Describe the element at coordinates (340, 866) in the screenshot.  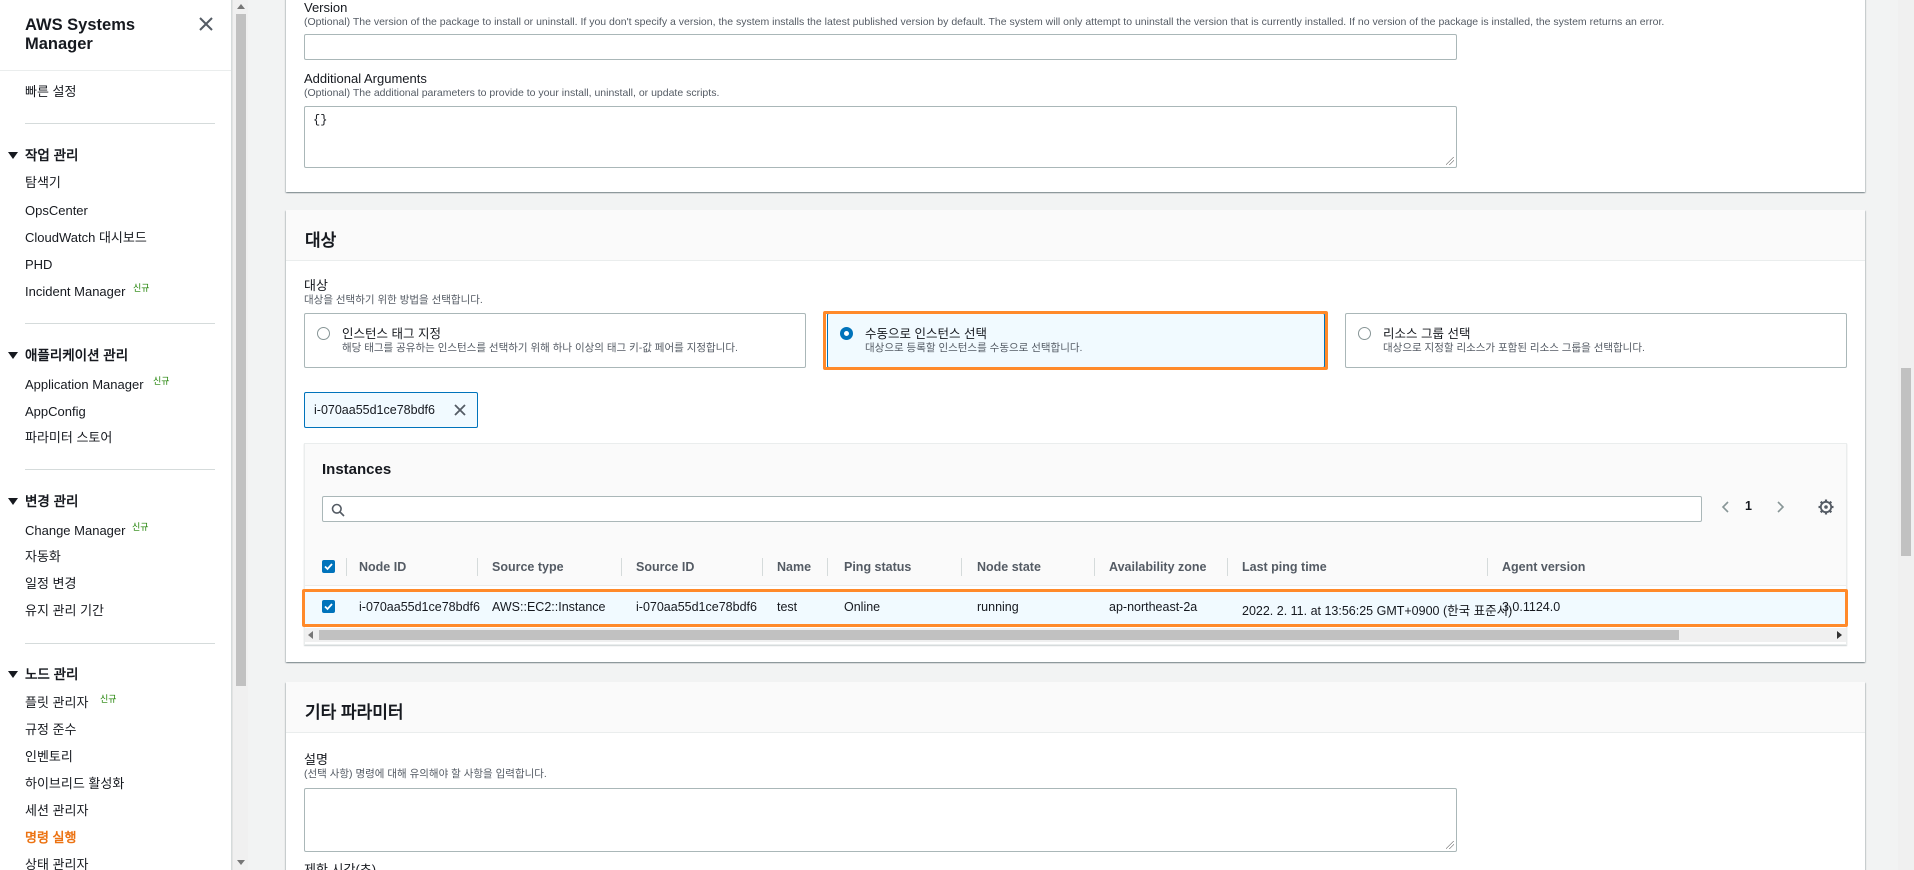
I see `timeout-label: 제한 시간(초)` at that location.